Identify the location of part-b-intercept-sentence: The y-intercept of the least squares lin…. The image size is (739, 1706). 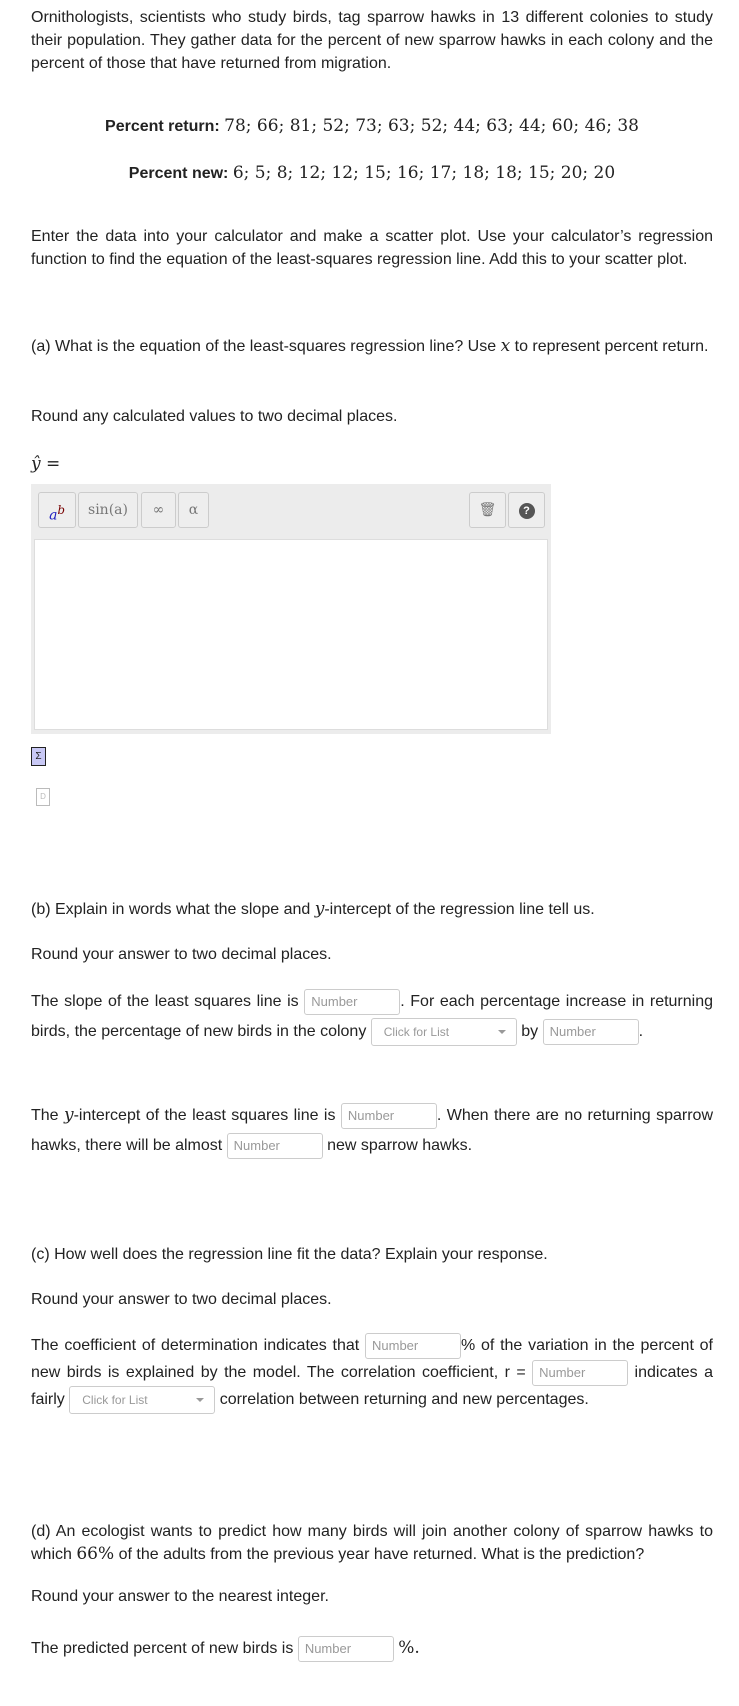
(372, 1130).